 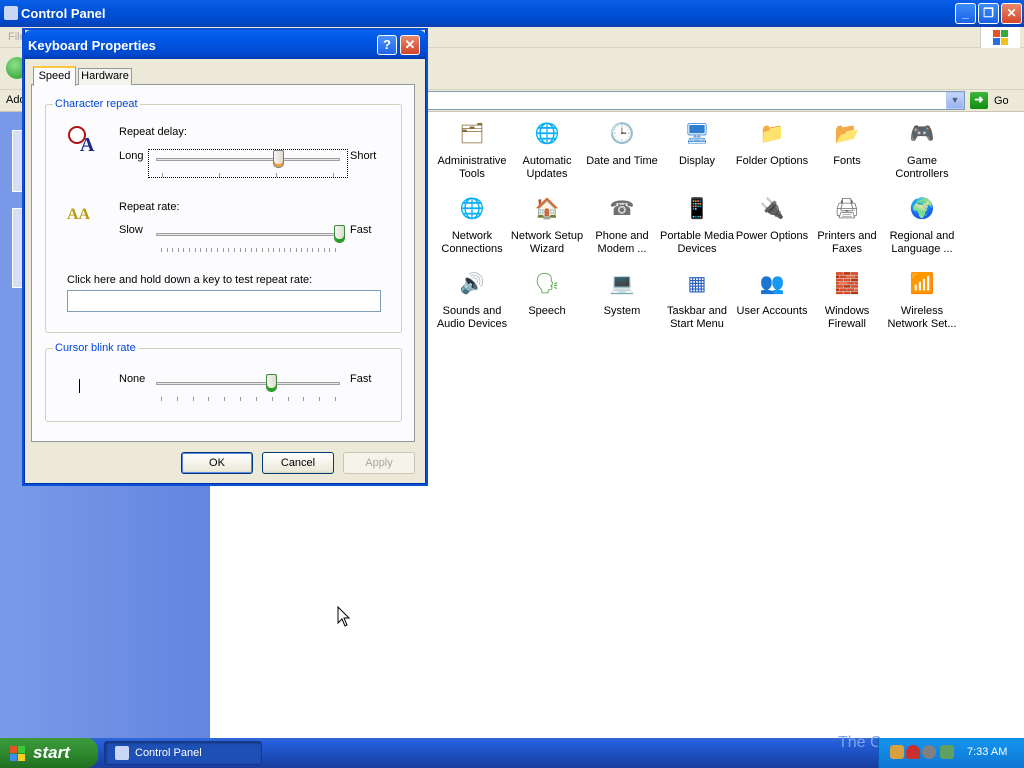 I want to click on cp-item-label: Taskbar and Start Menu, so click(x=697, y=317).